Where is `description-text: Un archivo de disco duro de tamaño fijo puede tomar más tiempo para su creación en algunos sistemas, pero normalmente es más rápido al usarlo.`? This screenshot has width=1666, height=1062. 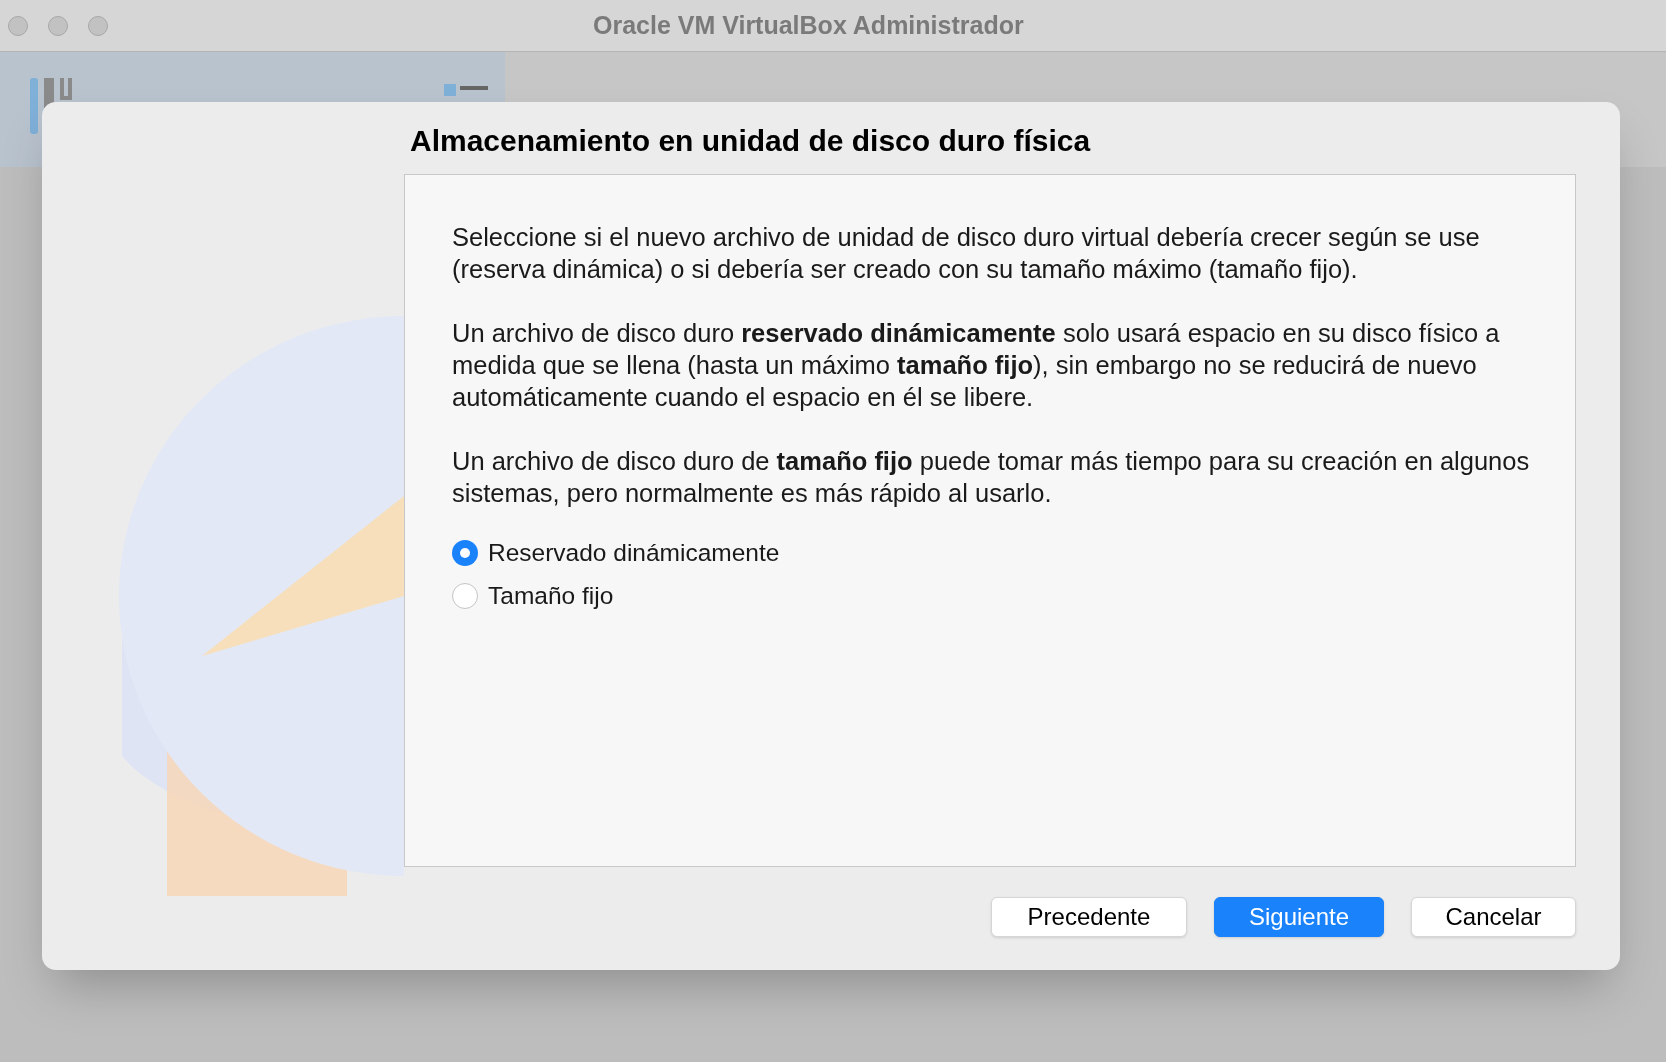
description-text: Un archivo de disco duro de tamaño fijo puede tomar más tiempo para su creación en algunos sistemas, pero normalmente es más rápido al usarlo. is located at coordinates (991, 477).